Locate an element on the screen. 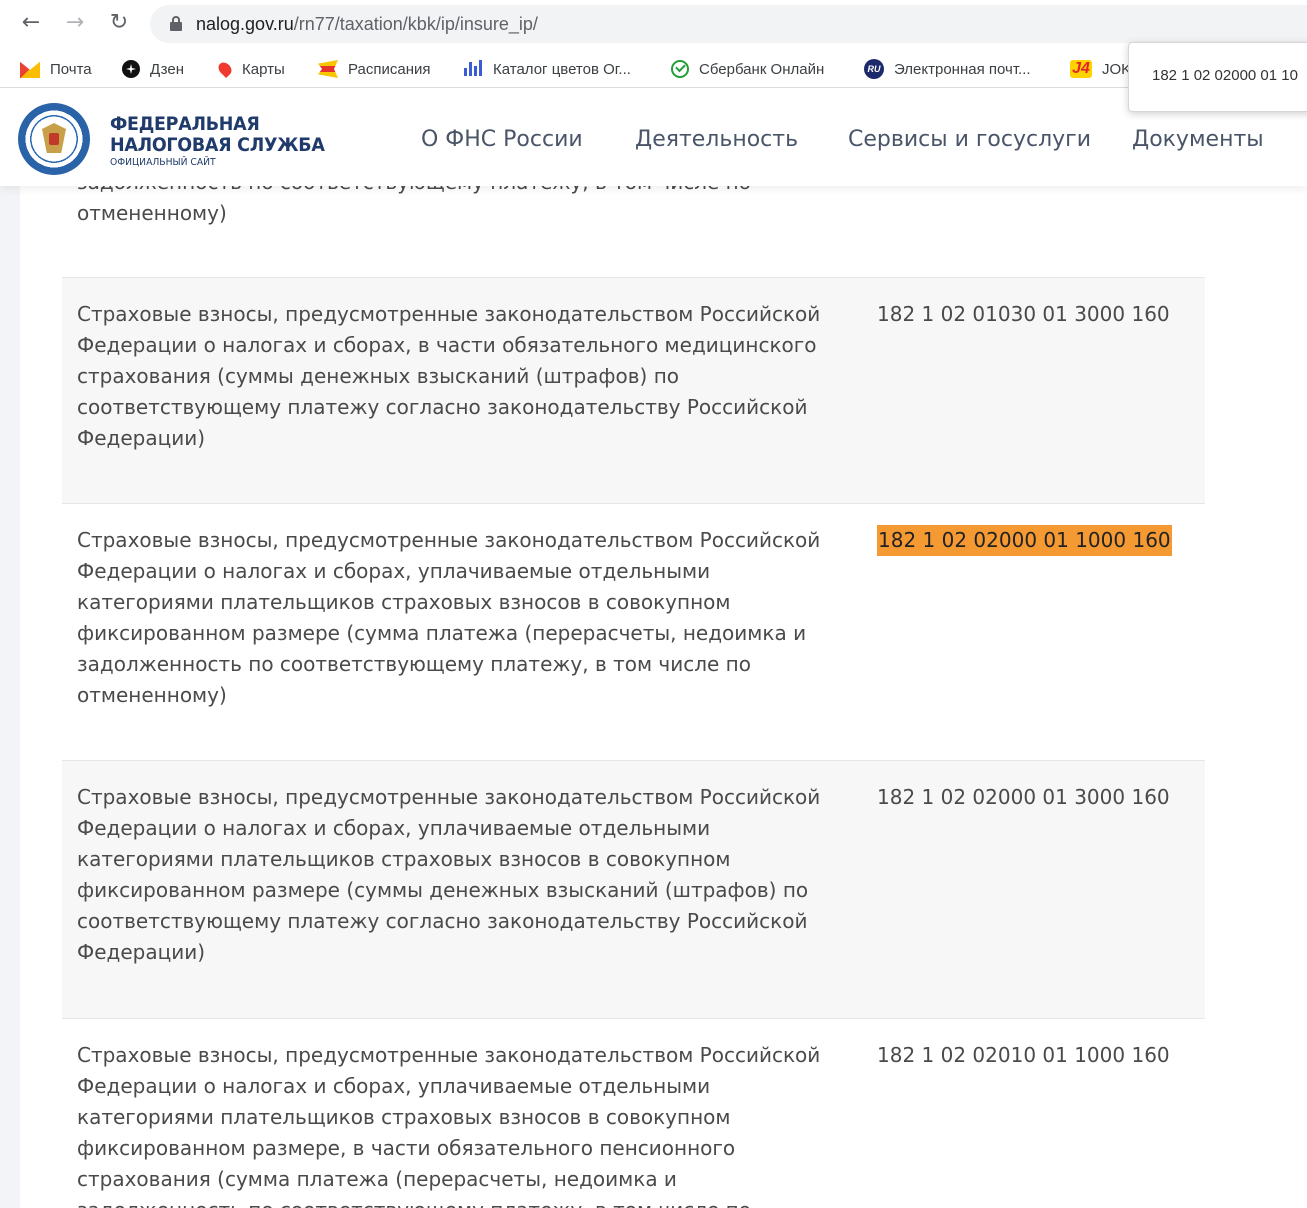 The height and width of the screenshot is (1208, 1307). kbk-code: 182 1 02 01030 01 3000 160 is located at coordinates (1023, 314).